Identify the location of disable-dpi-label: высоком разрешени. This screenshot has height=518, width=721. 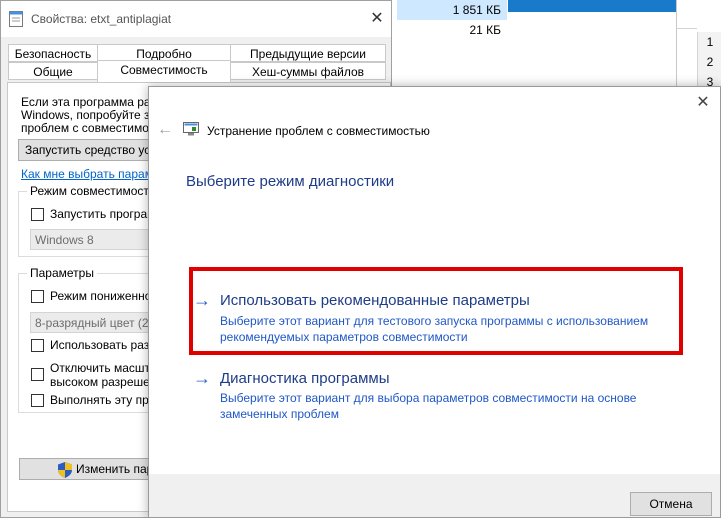
(107, 382).